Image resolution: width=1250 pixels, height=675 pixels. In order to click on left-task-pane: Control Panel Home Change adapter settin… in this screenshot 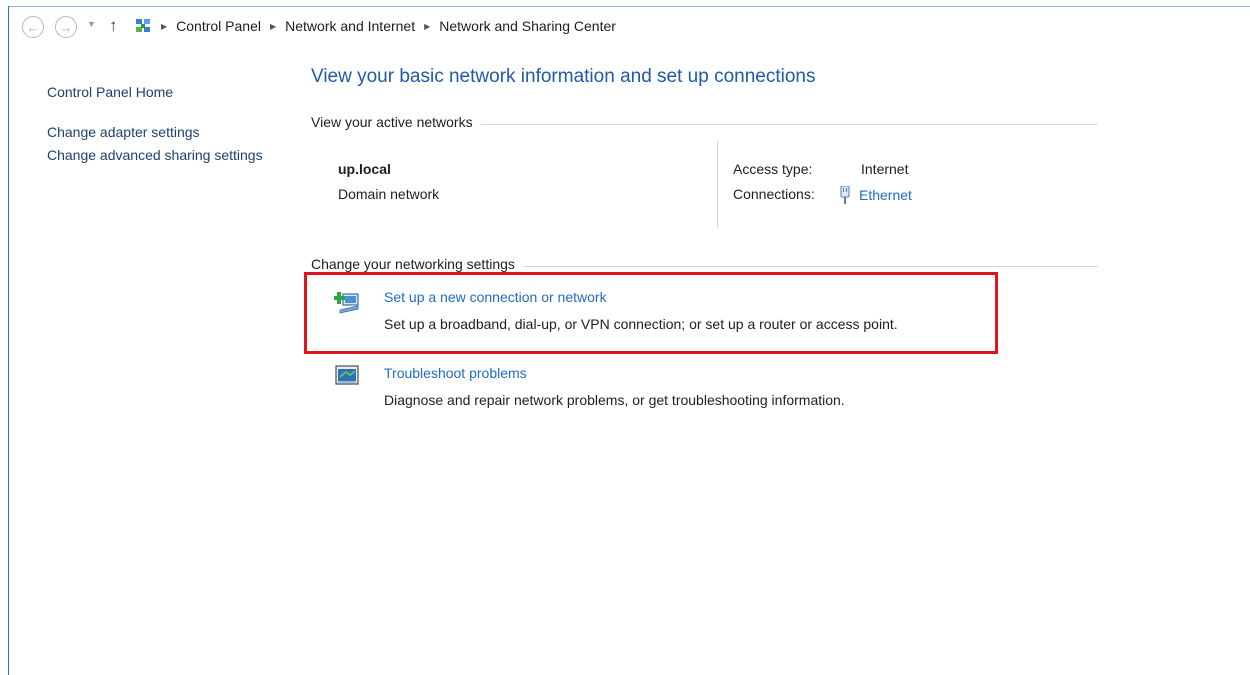, I will do `click(157, 123)`.